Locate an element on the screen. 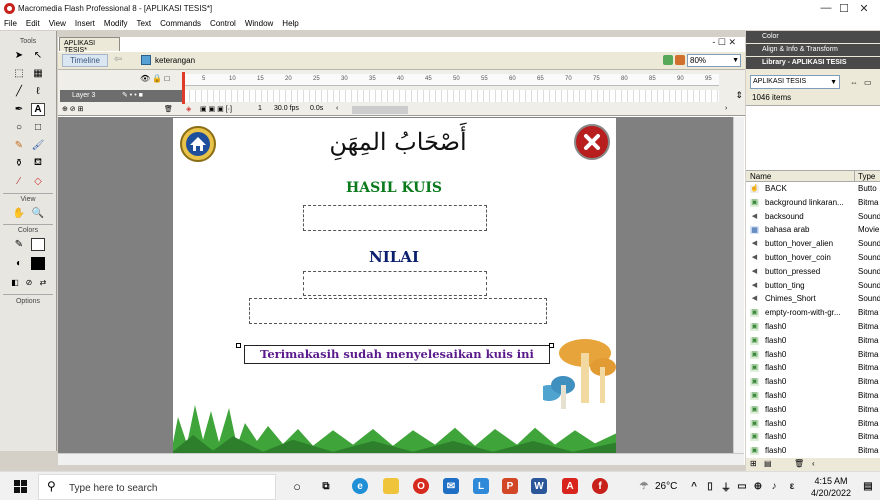 The image size is (880, 500). text-tool-icon: A is located at coordinates (38, 109).